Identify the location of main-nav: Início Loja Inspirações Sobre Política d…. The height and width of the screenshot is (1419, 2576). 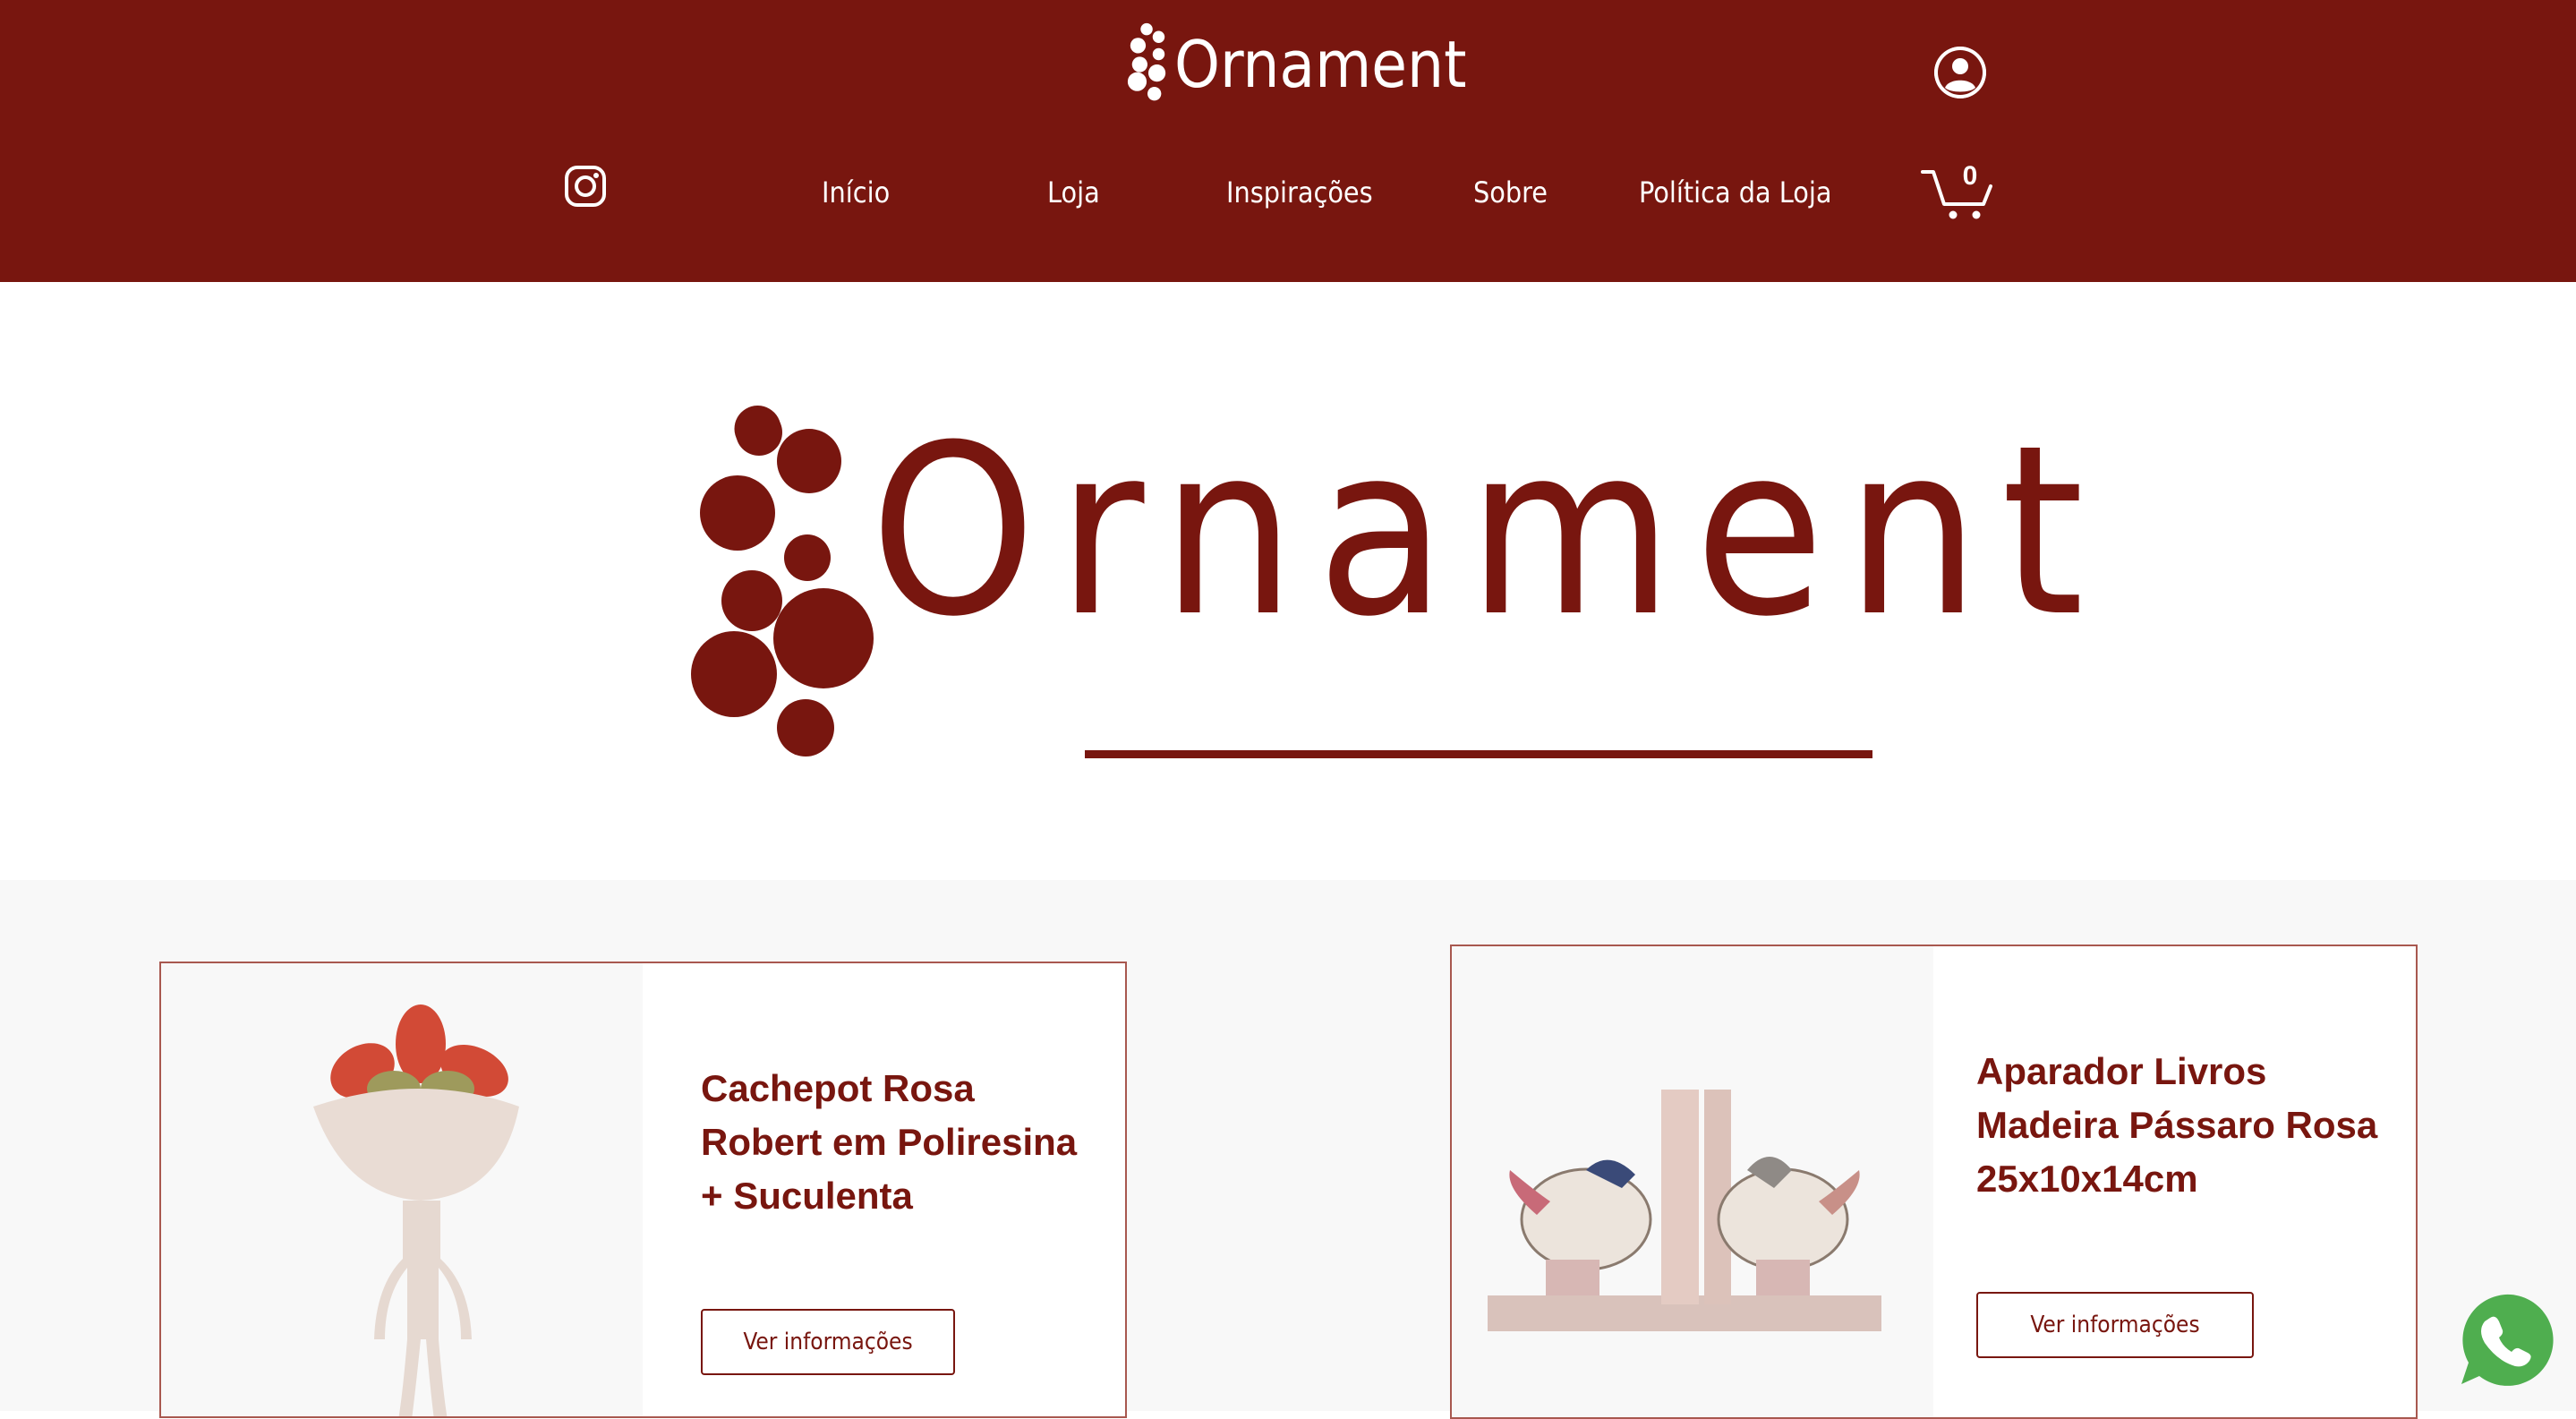
(1288, 193).